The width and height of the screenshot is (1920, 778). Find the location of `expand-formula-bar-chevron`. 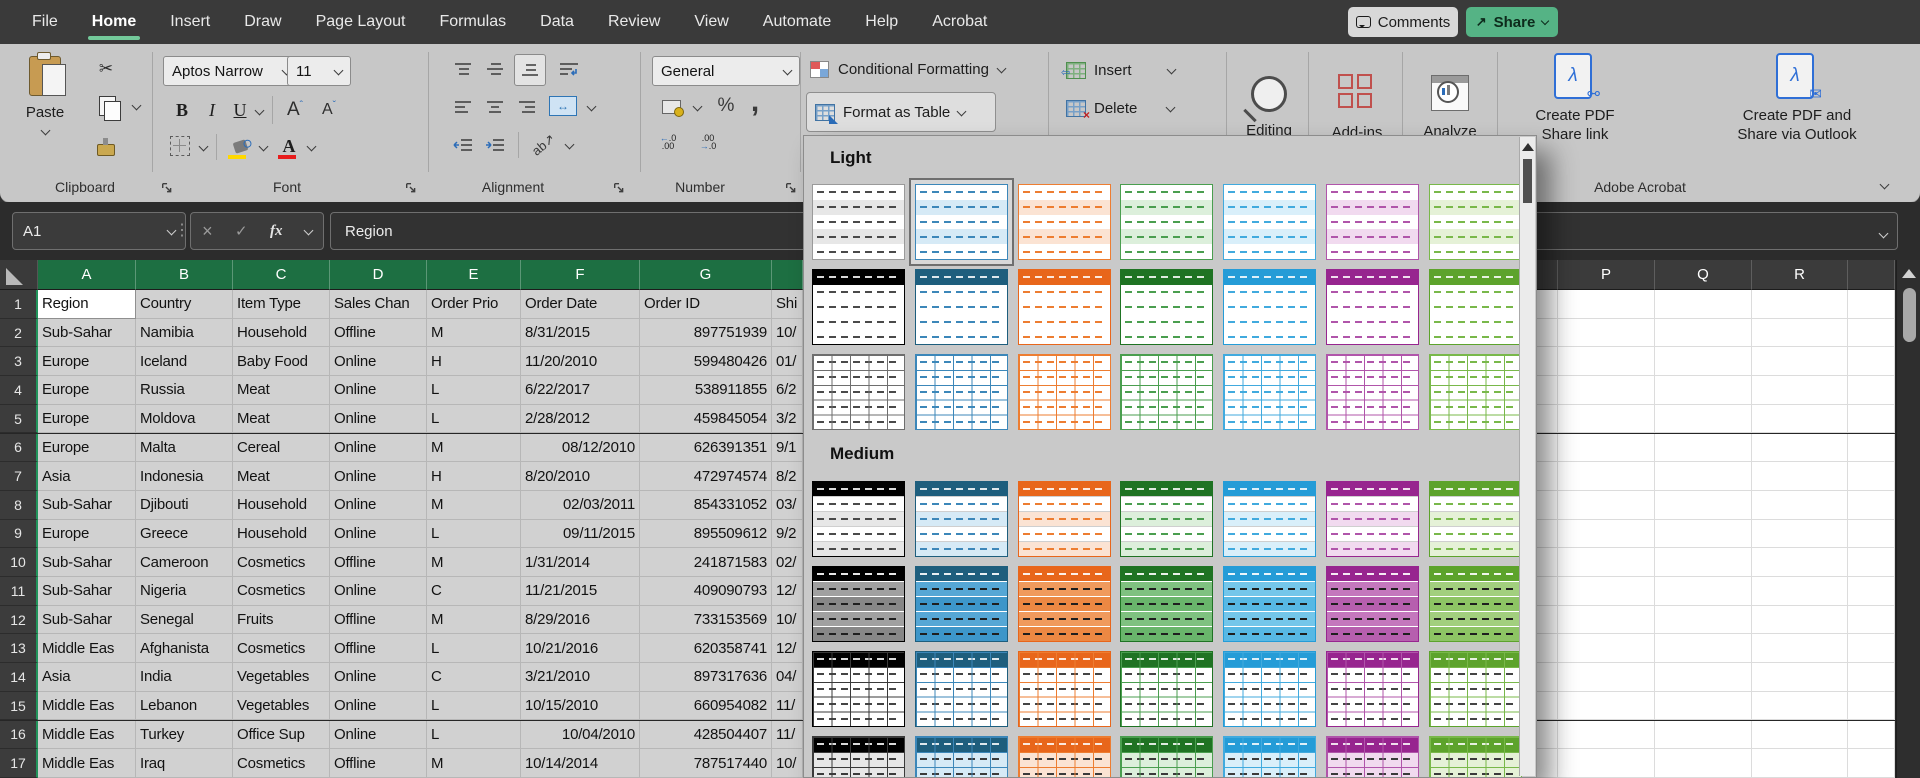

expand-formula-bar-chevron is located at coordinates (1883, 235).